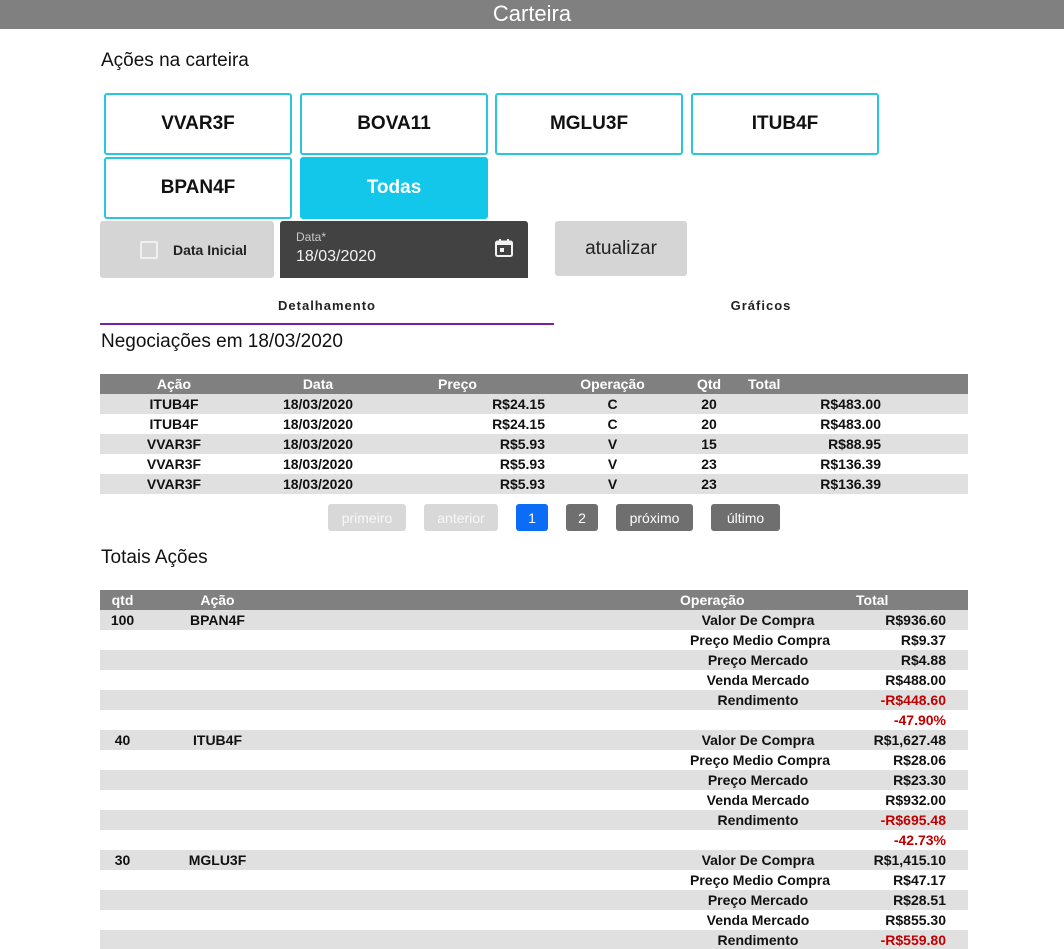 This screenshot has height=949, width=1064. What do you see at coordinates (760, 760) in the screenshot?
I see `operation-label: Preço Medio Compra` at bounding box center [760, 760].